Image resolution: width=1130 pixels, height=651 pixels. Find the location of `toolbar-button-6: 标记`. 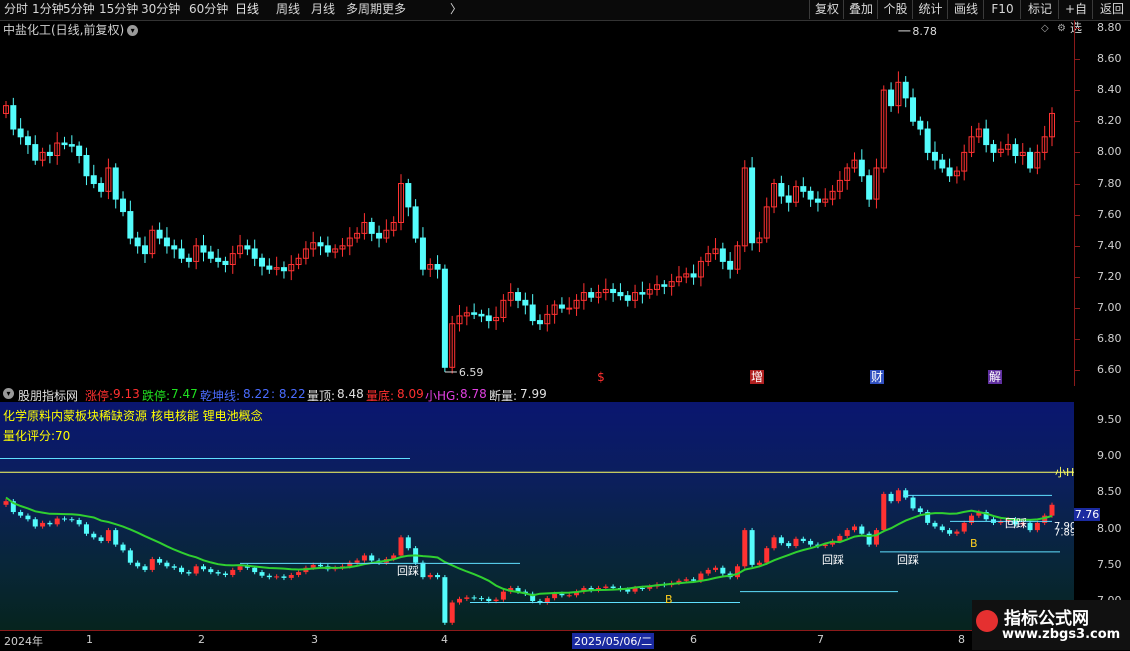

toolbar-button-6: 标记 is located at coordinates (1039, 9).